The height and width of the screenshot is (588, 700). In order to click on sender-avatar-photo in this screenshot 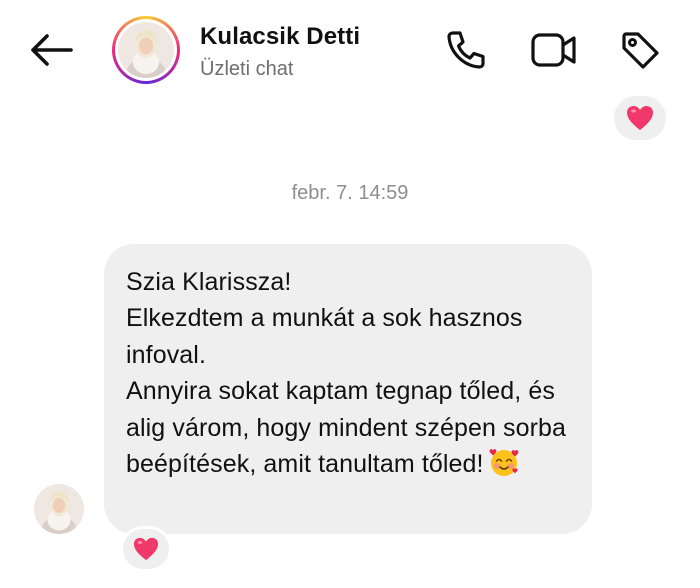, I will do `click(59, 509)`.